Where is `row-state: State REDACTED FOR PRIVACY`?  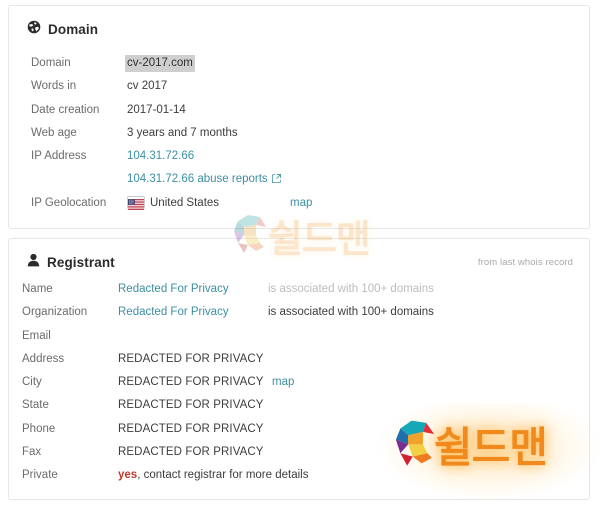
row-state: State REDACTED FOR PRIVACY is located at coordinates (300, 409).